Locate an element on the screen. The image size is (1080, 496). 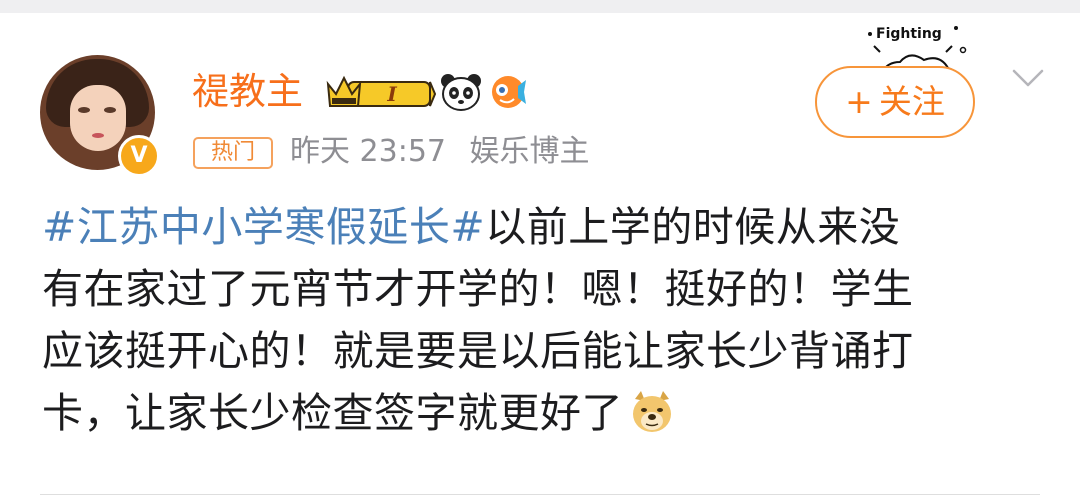
post-line-4: 卡，让家长少检查签字就更好了 is located at coordinates (547, 413).